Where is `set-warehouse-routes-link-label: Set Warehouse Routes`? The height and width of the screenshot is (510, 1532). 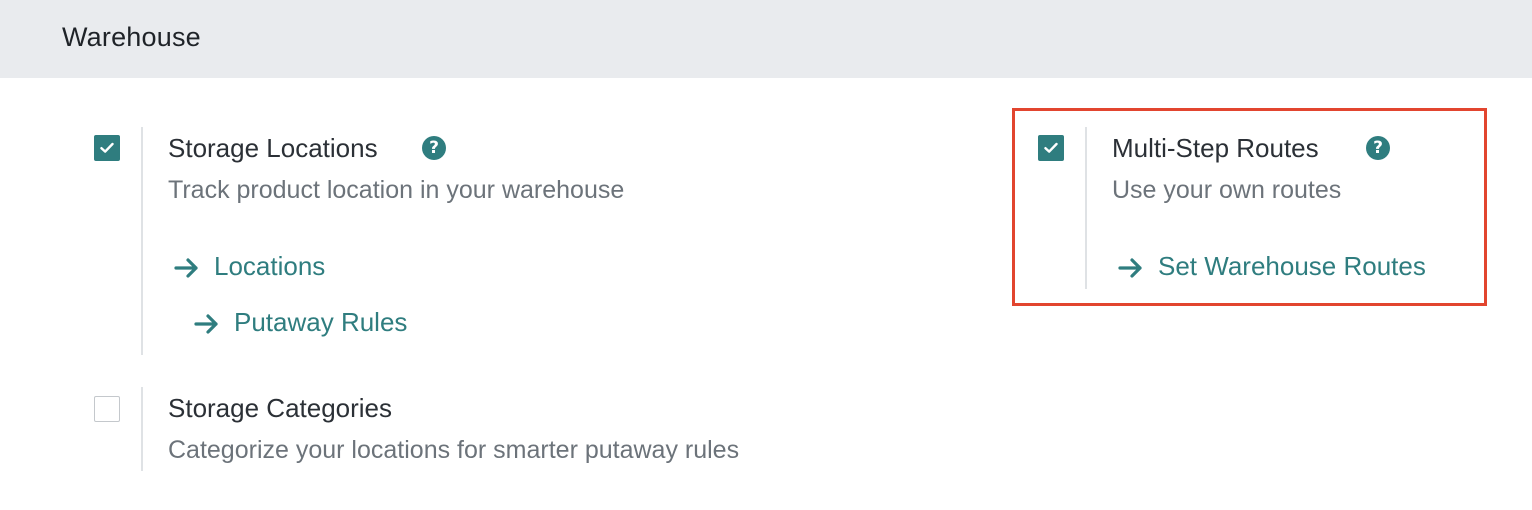
set-warehouse-routes-link-label: Set Warehouse Routes is located at coordinates (1292, 266).